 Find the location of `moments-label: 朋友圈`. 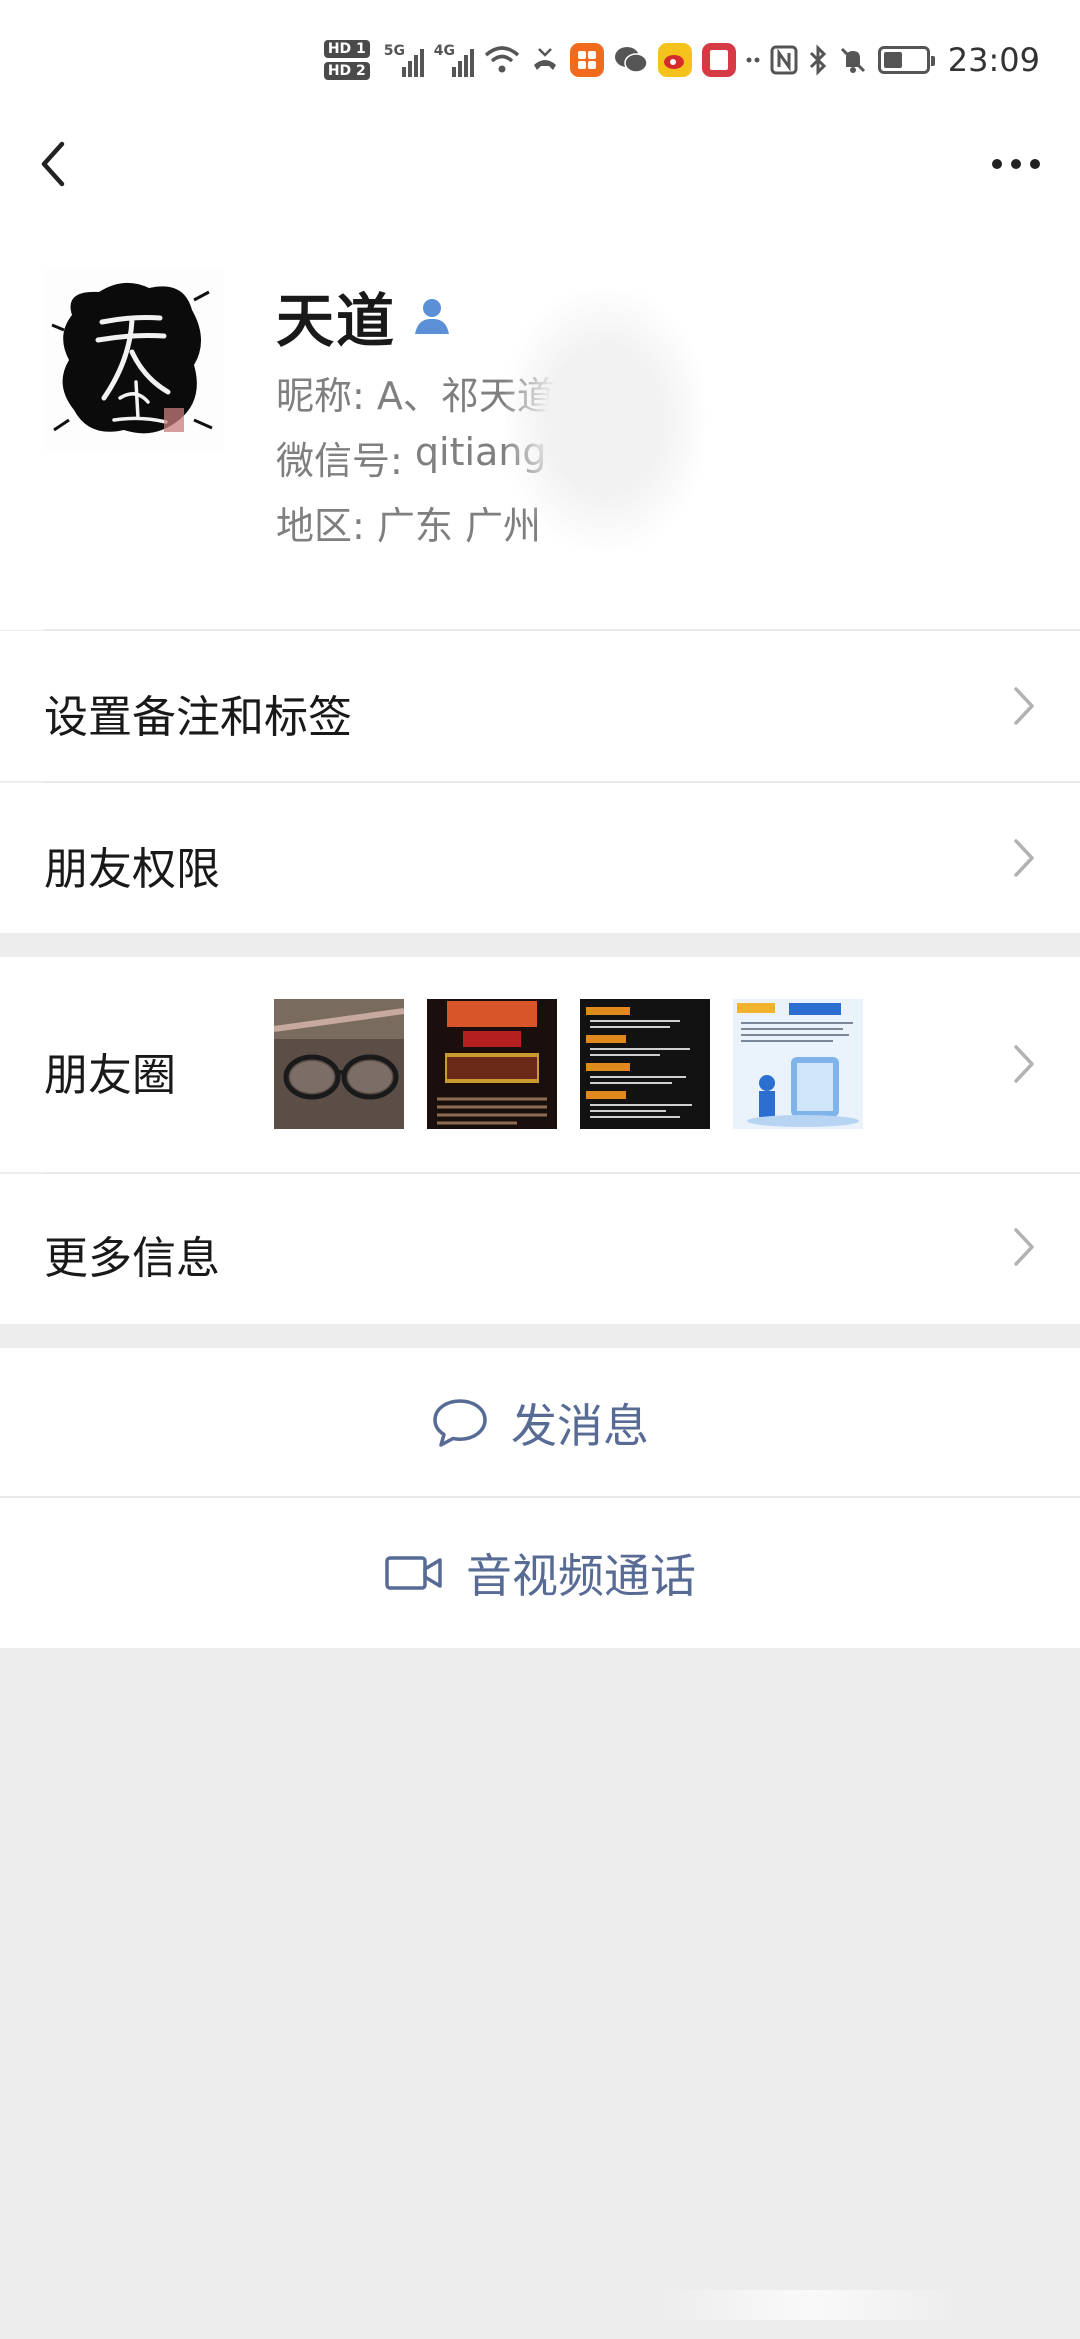

moments-label: 朋友圈 is located at coordinates (110, 1075).